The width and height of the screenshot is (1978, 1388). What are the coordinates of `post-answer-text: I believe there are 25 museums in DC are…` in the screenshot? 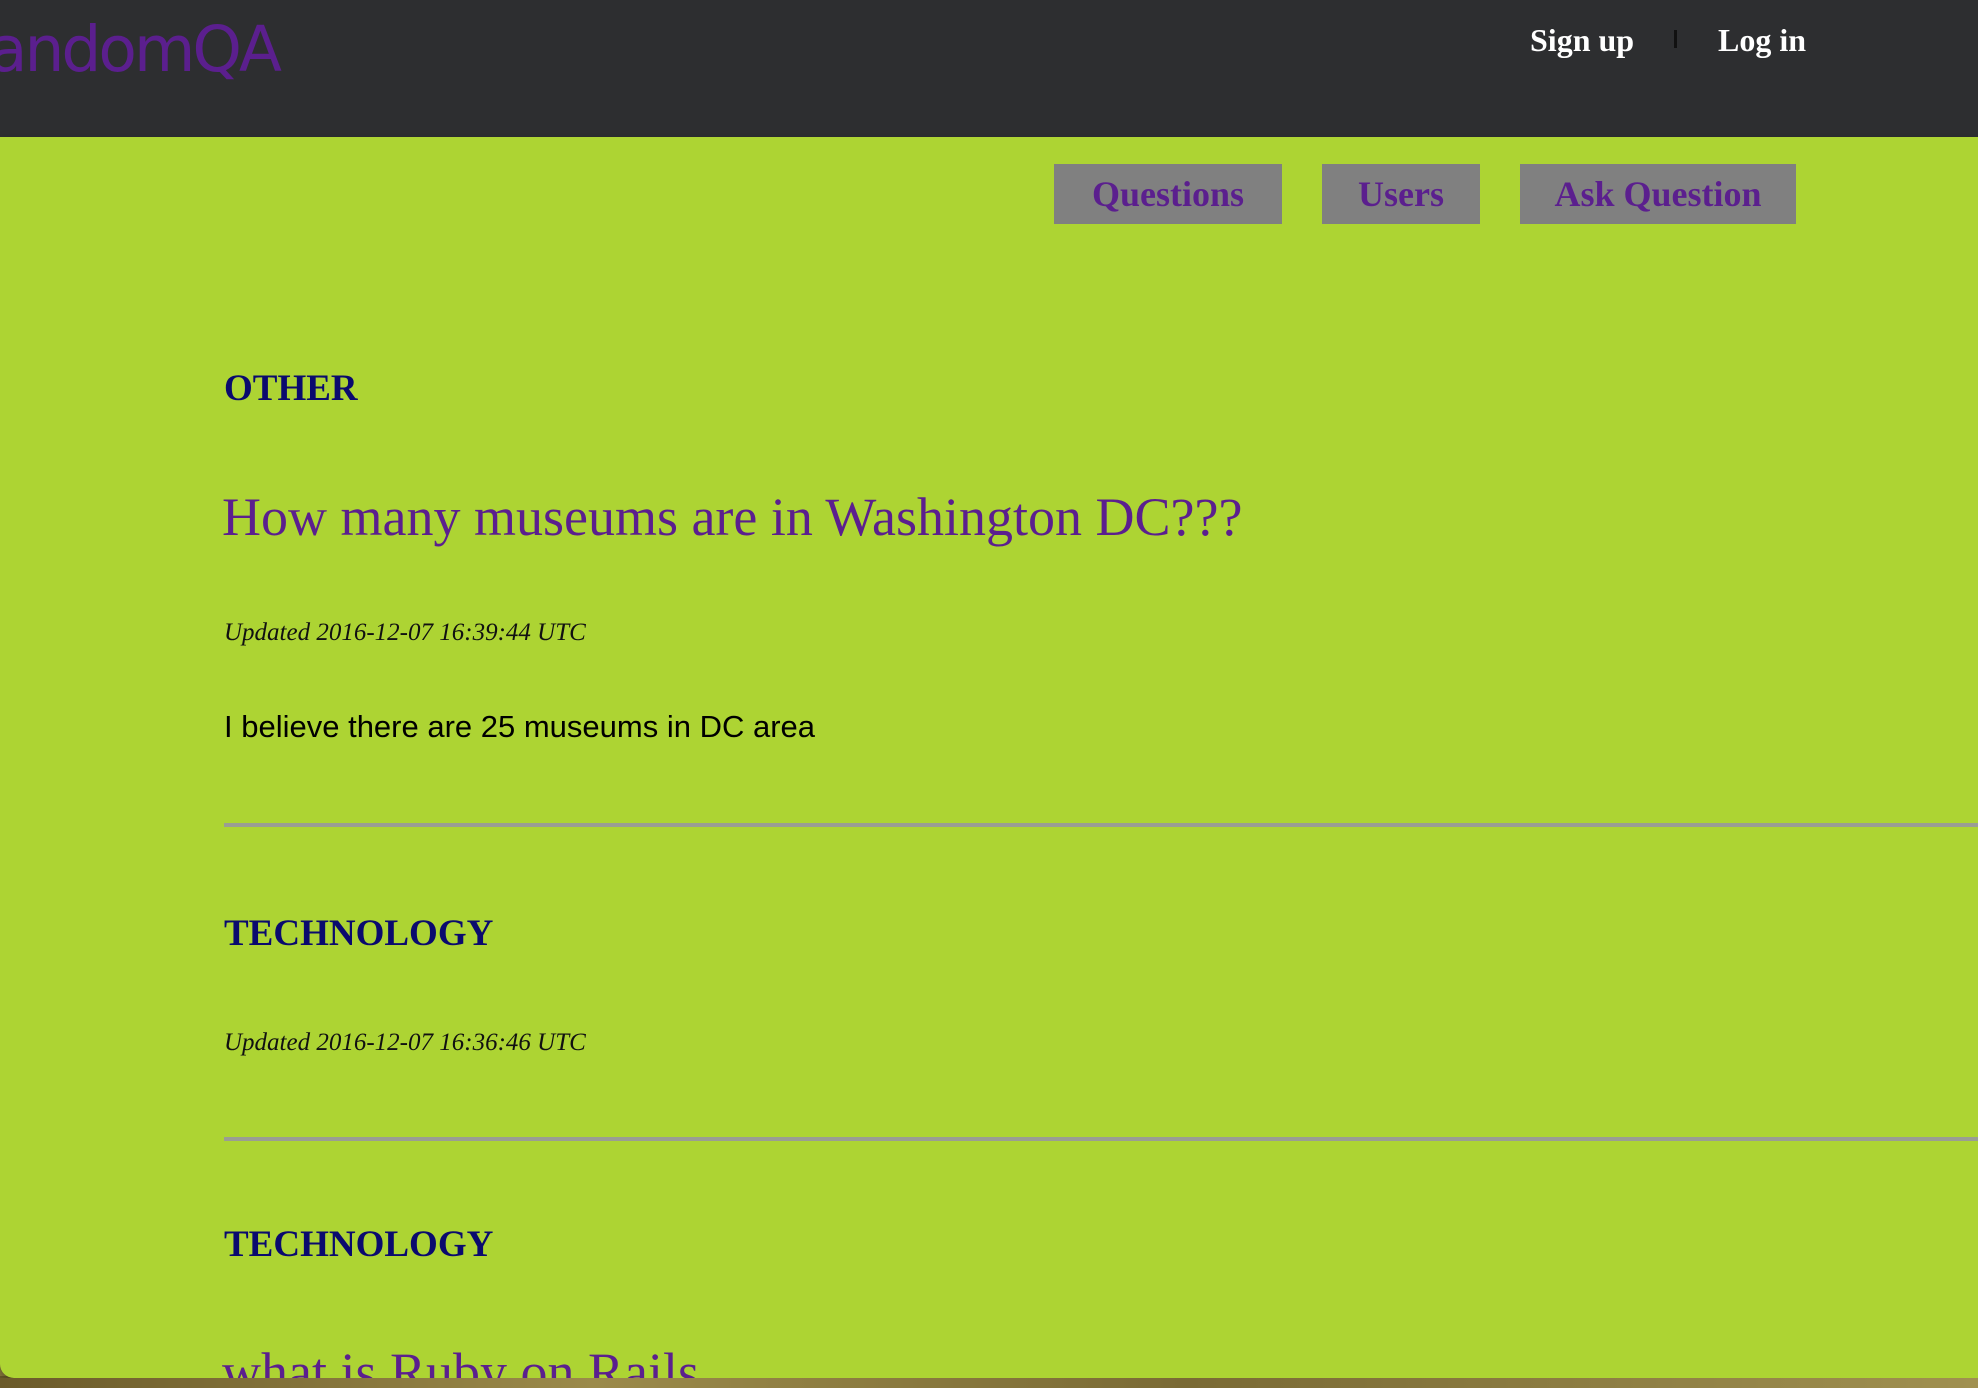 It's located at (520, 726).